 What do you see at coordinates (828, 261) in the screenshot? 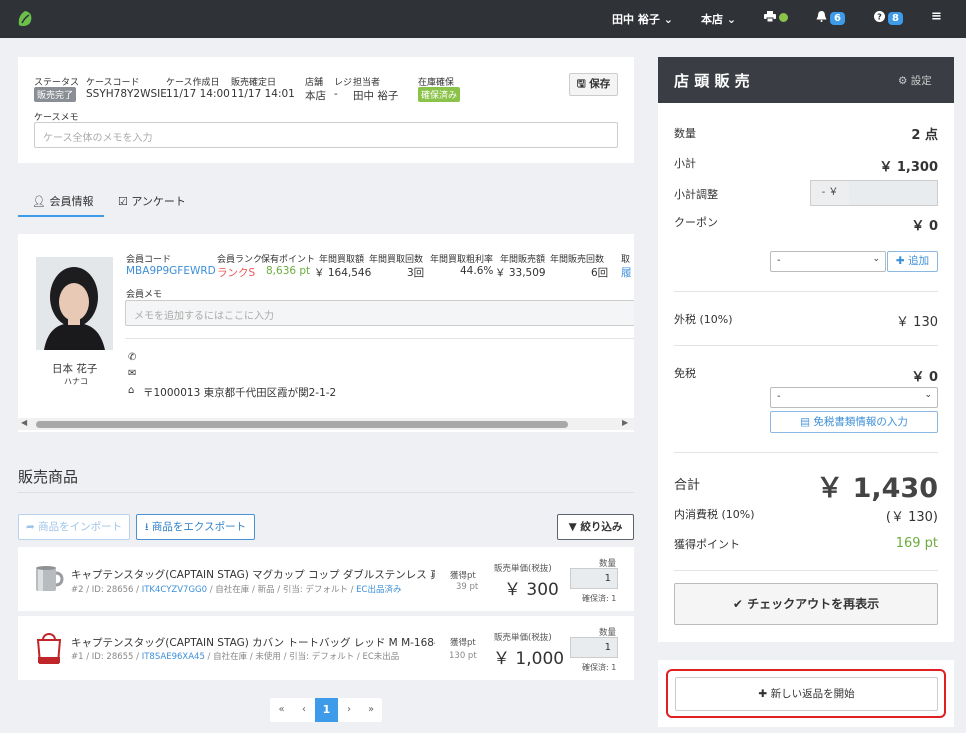
I see `coupon-select: - ⌄` at bounding box center [828, 261].